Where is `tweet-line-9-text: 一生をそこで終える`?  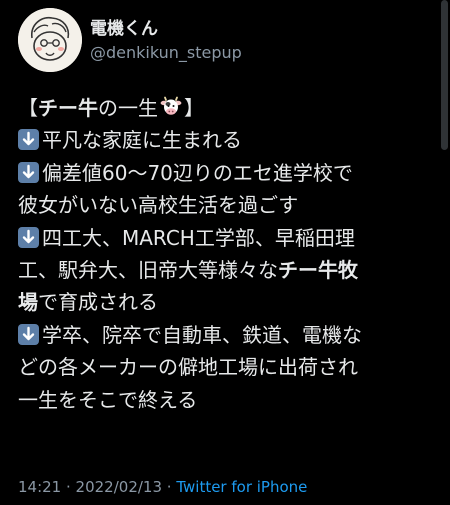
tweet-line-9-text: 一生をそこで終える is located at coordinates (108, 399).